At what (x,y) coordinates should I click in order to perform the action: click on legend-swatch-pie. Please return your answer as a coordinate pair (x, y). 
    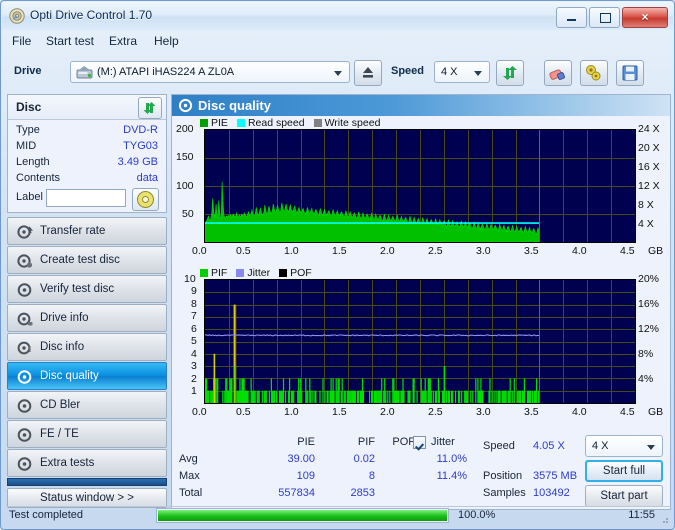
    Looking at the image, I should click on (204, 123).